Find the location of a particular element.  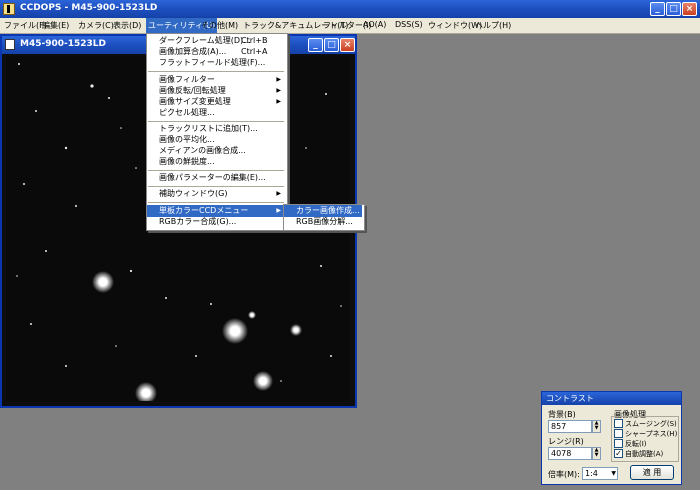

contrast-title: コントラスト is located at coordinates (570, 398).